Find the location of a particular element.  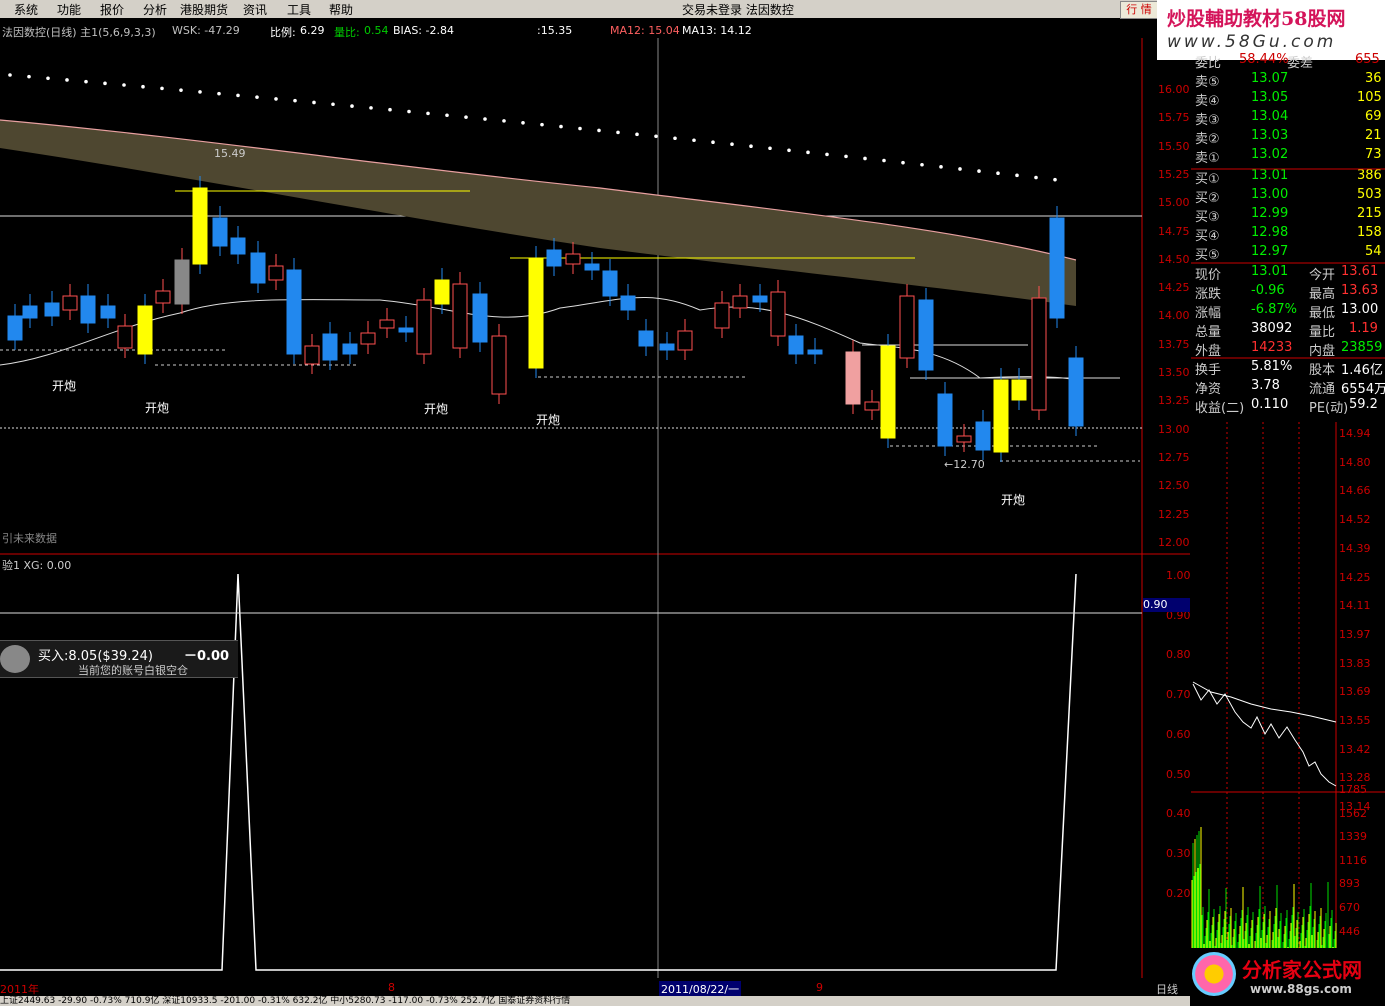

intraday-price-tick: 14.52 is located at coordinates (1355, 520).